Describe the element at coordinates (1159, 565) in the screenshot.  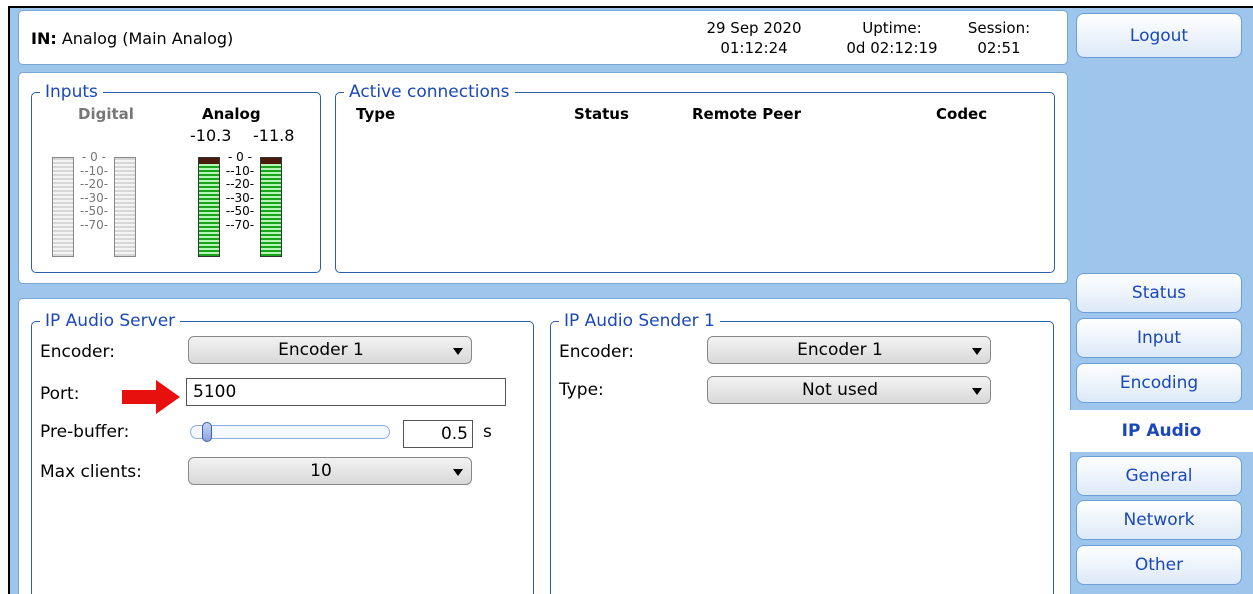
I see `nav-other: Other` at that location.